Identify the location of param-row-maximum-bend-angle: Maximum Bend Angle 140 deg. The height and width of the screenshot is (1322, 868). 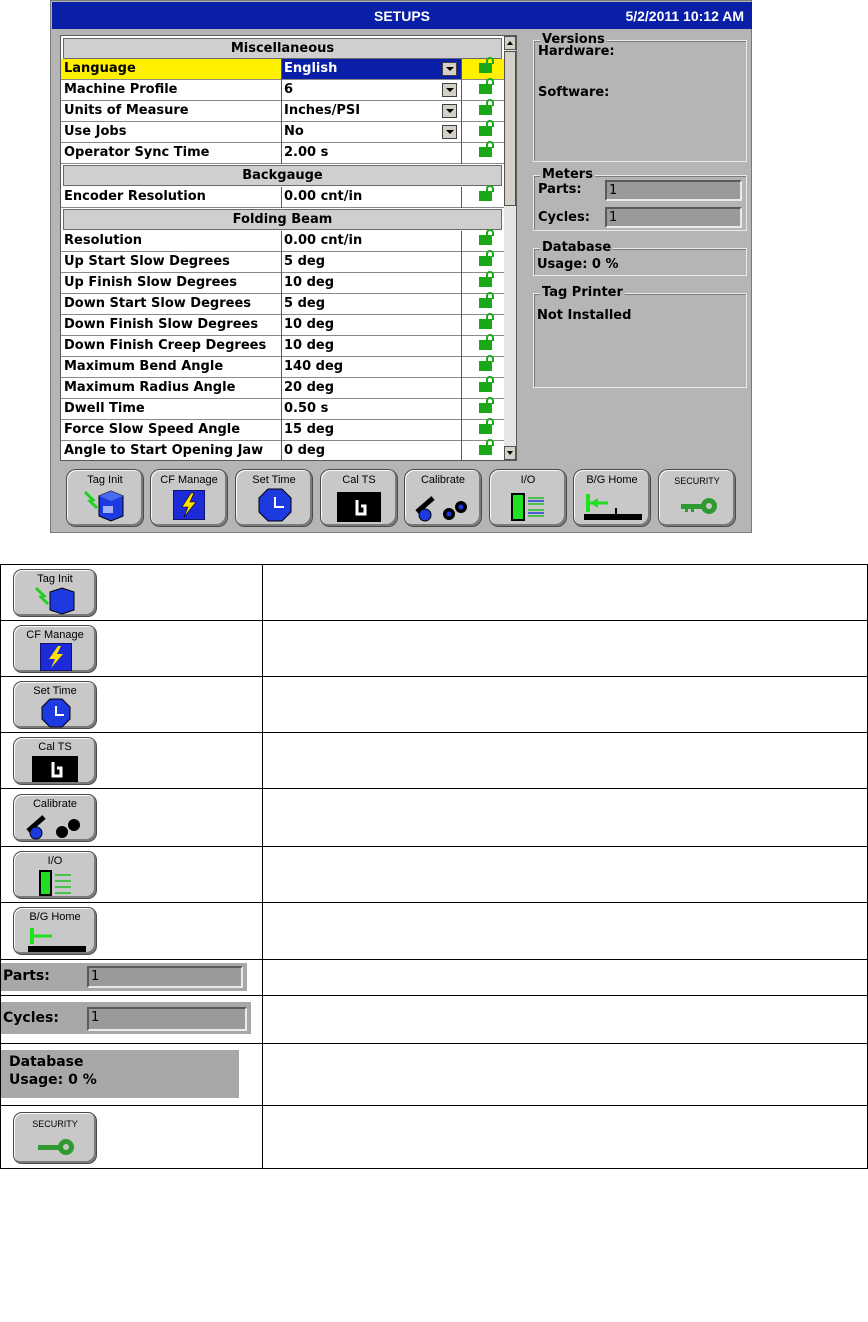
(288, 366).